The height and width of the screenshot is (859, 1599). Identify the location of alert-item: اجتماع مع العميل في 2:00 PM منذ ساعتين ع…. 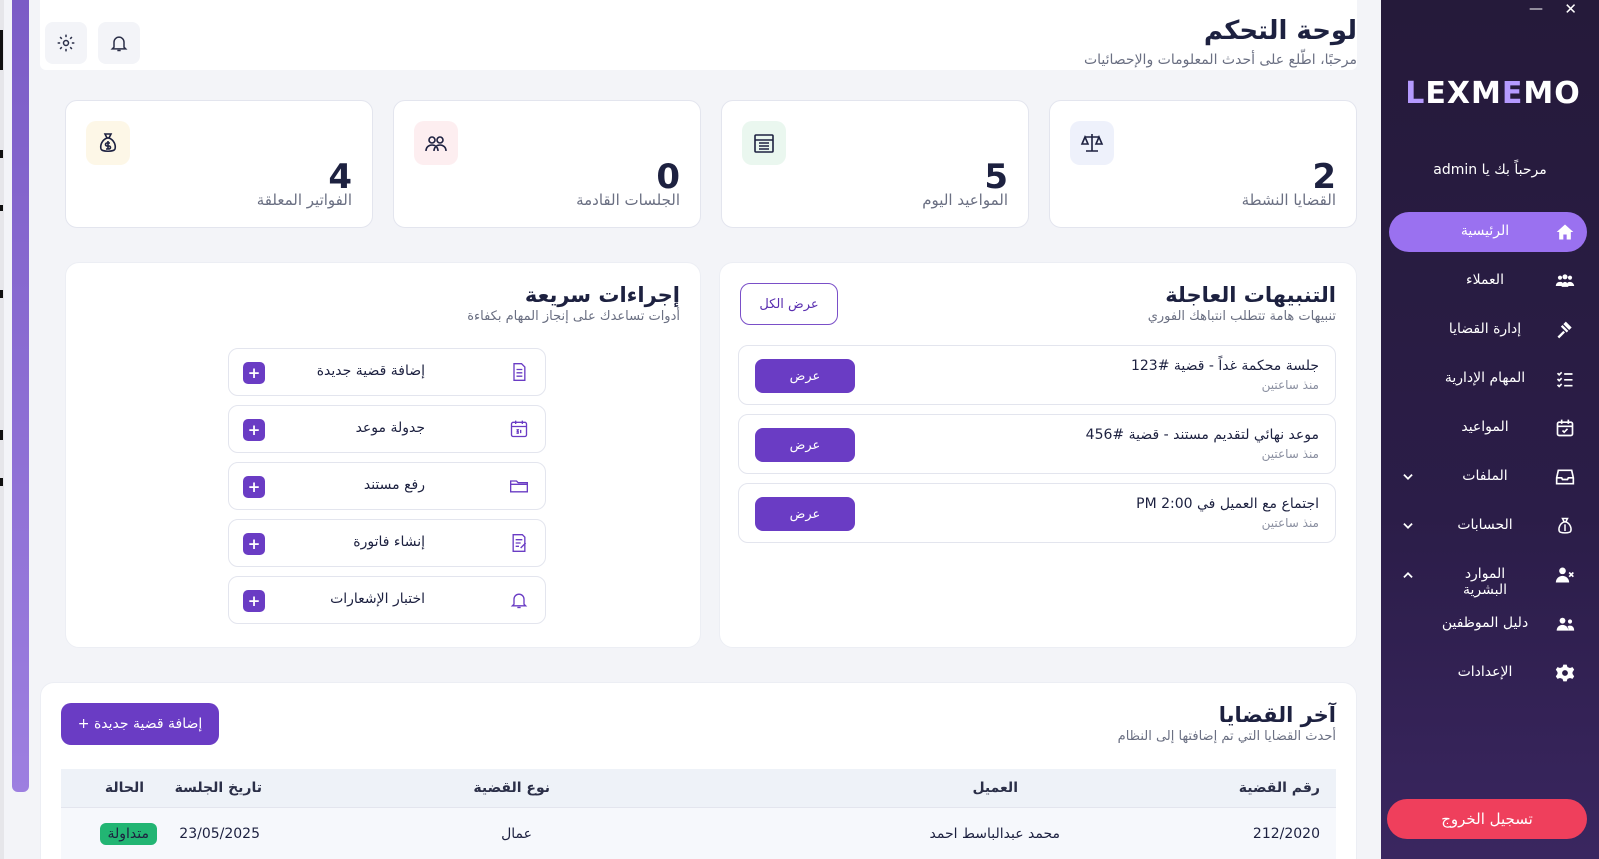
(1037, 513).